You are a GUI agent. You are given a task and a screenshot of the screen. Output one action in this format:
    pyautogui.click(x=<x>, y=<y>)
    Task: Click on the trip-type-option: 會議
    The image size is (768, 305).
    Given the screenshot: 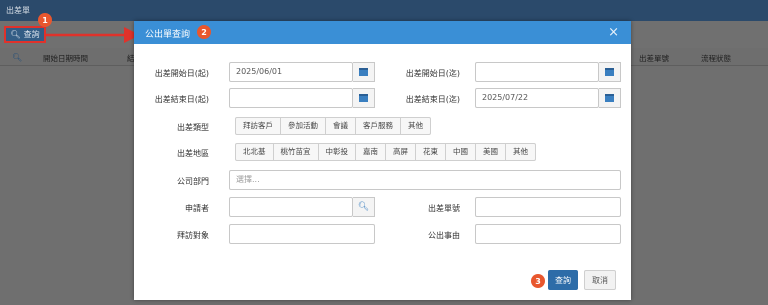 What is the action you would take?
    pyautogui.click(x=340, y=126)
    